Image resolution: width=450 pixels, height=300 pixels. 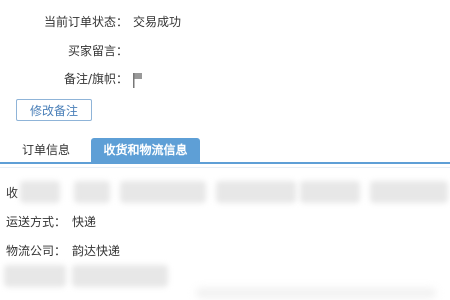 What do you see at coordinates (157, 22) in the screenshot?
I see `order-status-value: 交易成功` at bounding box center [157, 22].